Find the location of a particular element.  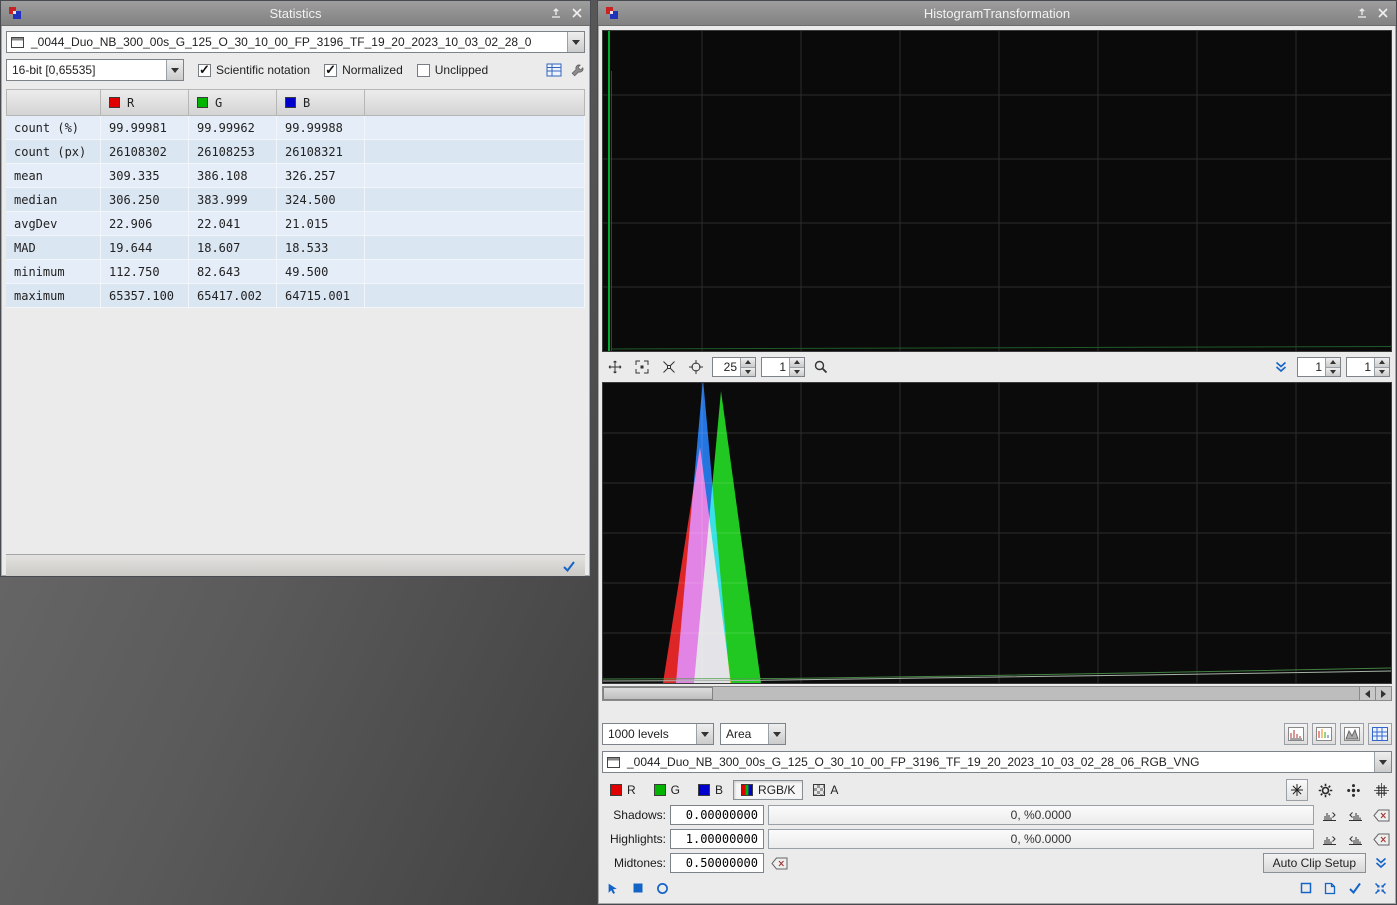

ok-check-icon is located at coordinates (569, 566).